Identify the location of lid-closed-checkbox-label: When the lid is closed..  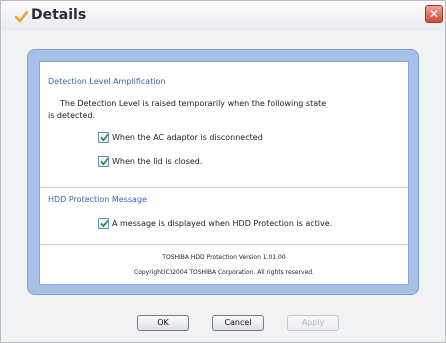
(157, 161).